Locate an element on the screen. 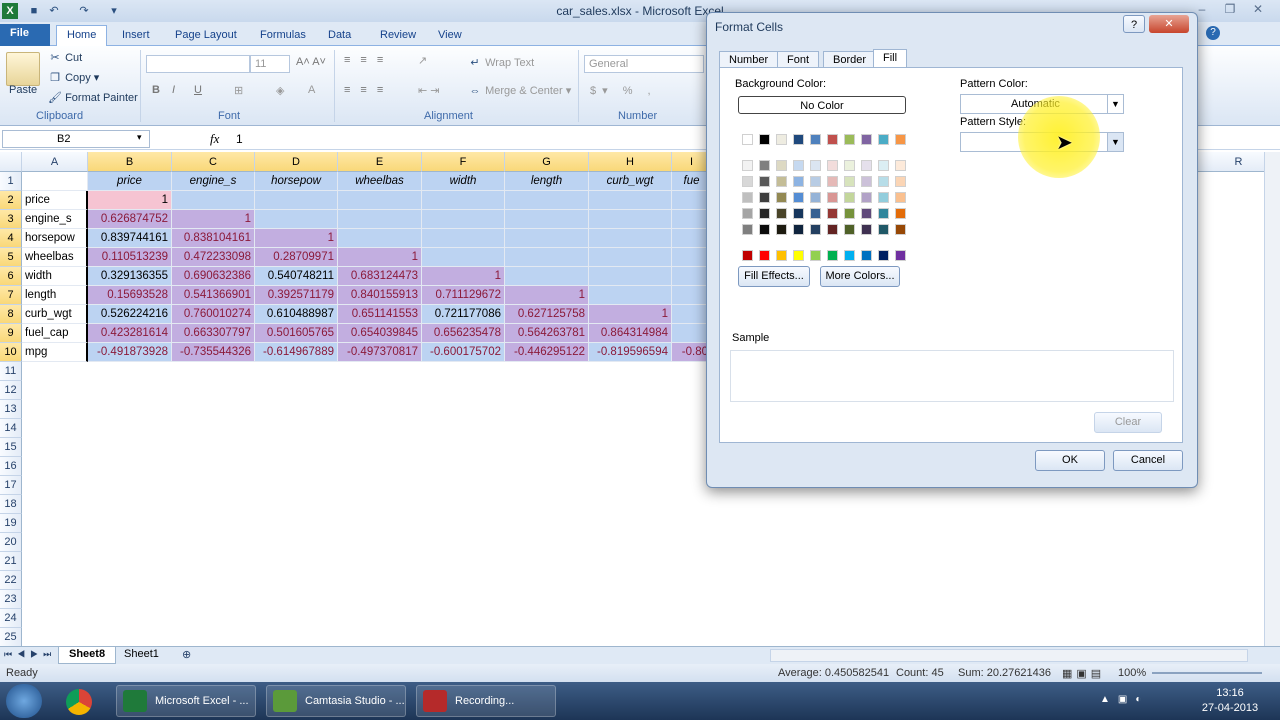  data-cell: 0.541366901 is located at coordinates (213, 295).